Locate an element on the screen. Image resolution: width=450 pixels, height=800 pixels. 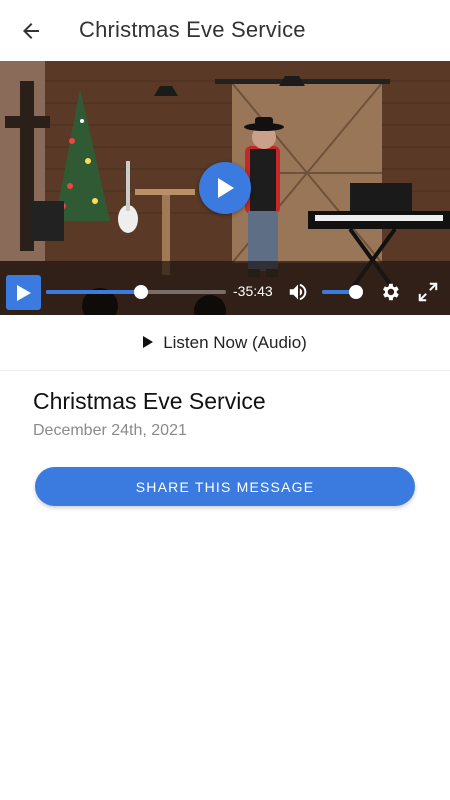
volume-slider is located at coordinates (343, 292).